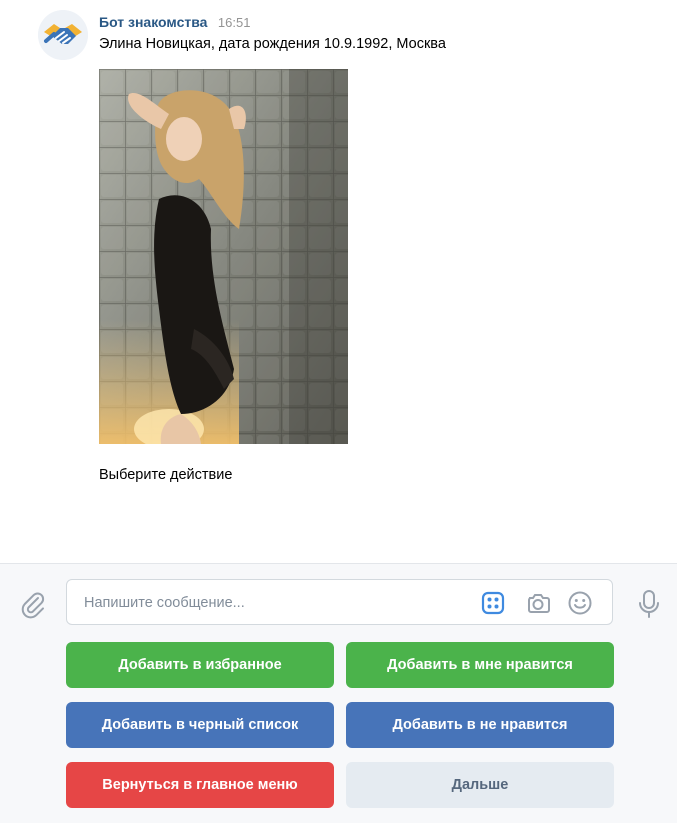 This screenshot has width=677, height=823. I want to click on back-to-menu-button: Вернуться в главное меню, so click(200, 785).